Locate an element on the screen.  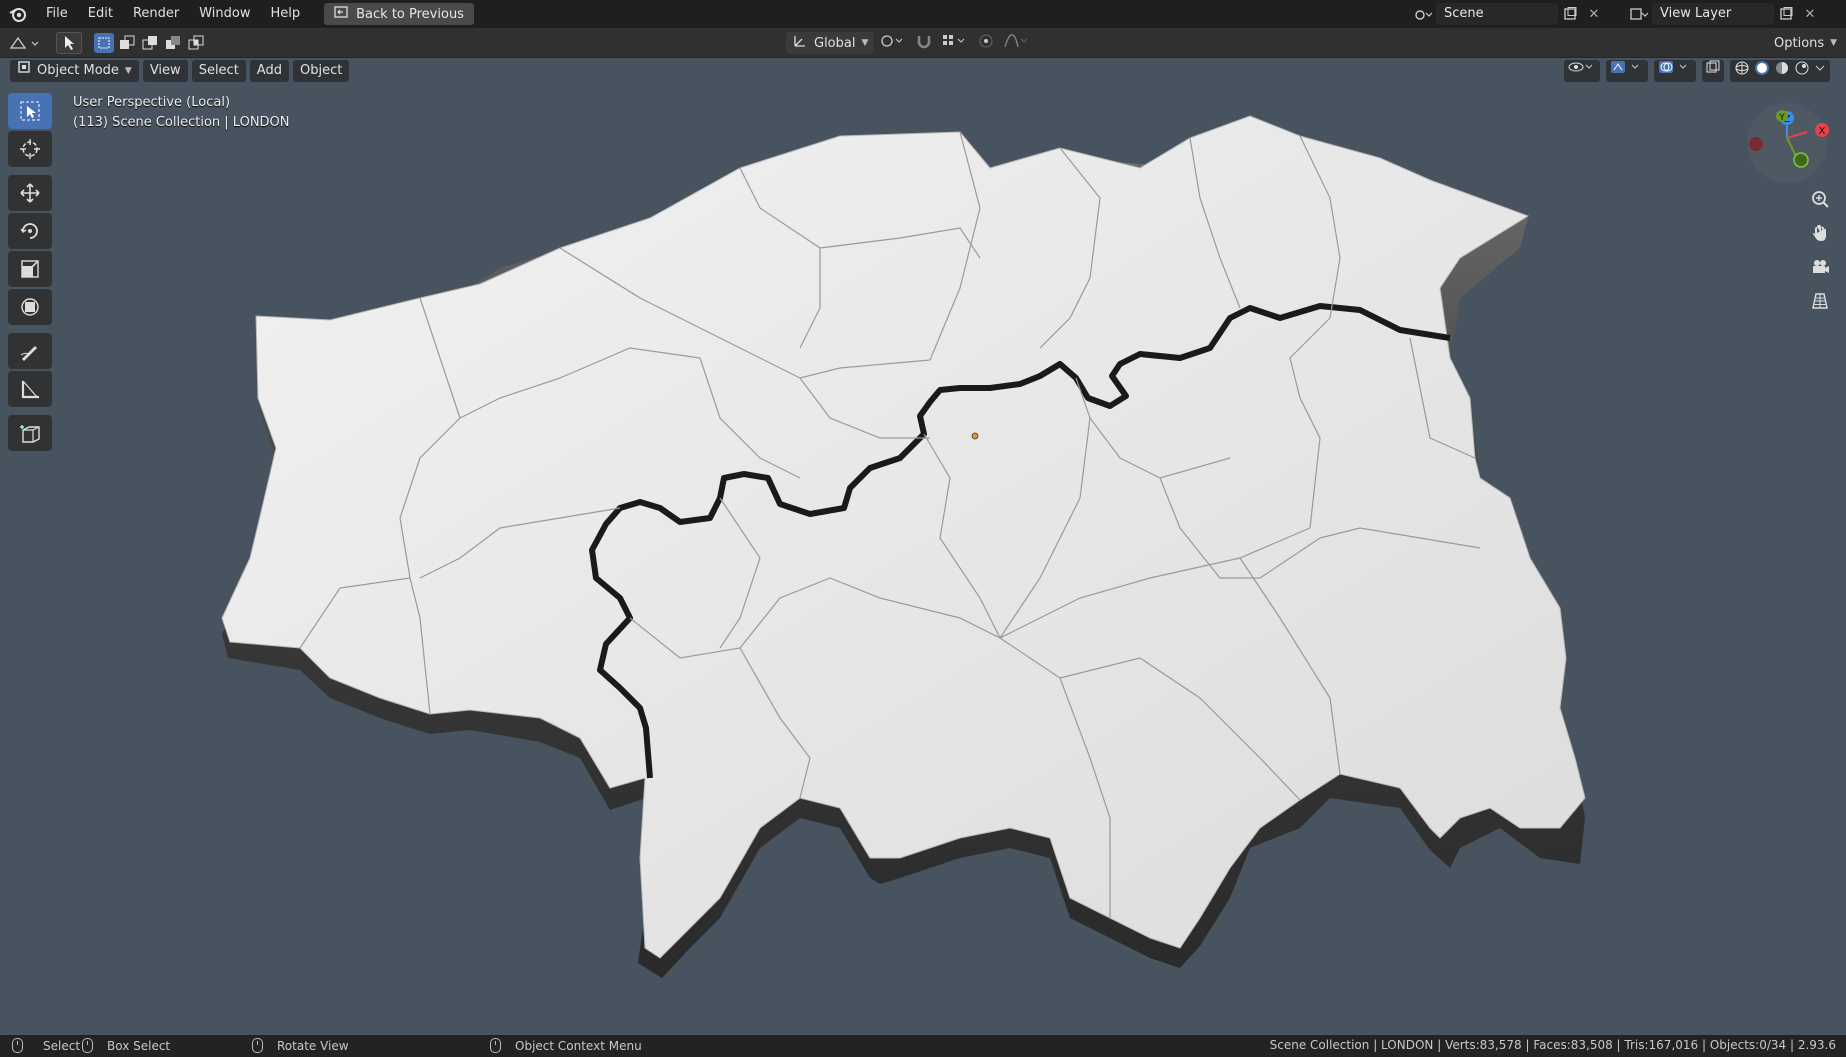
object-mode-icon is located at coordinates (24, 71).